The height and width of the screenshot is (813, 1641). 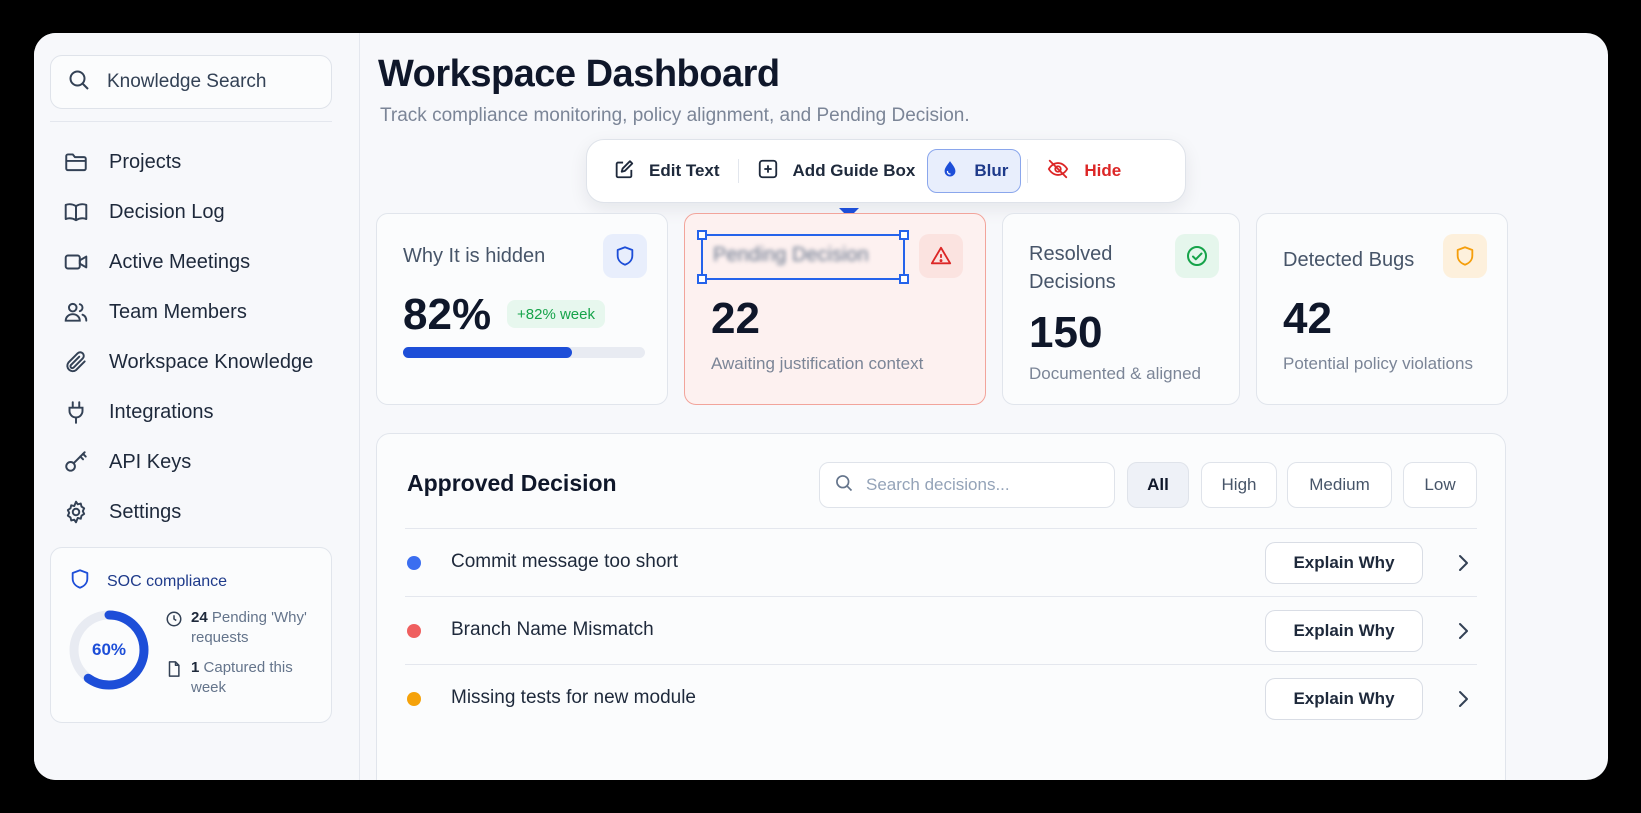 I want to click on decision-search, so click(x=967, y=485).